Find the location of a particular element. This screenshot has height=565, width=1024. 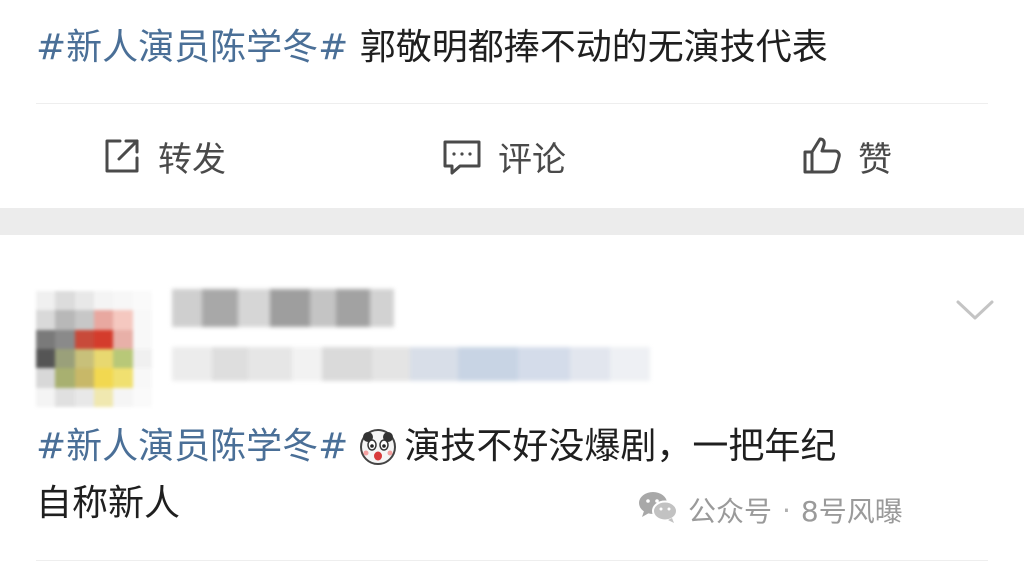

username-blurred is located at coordinates (283, 308).